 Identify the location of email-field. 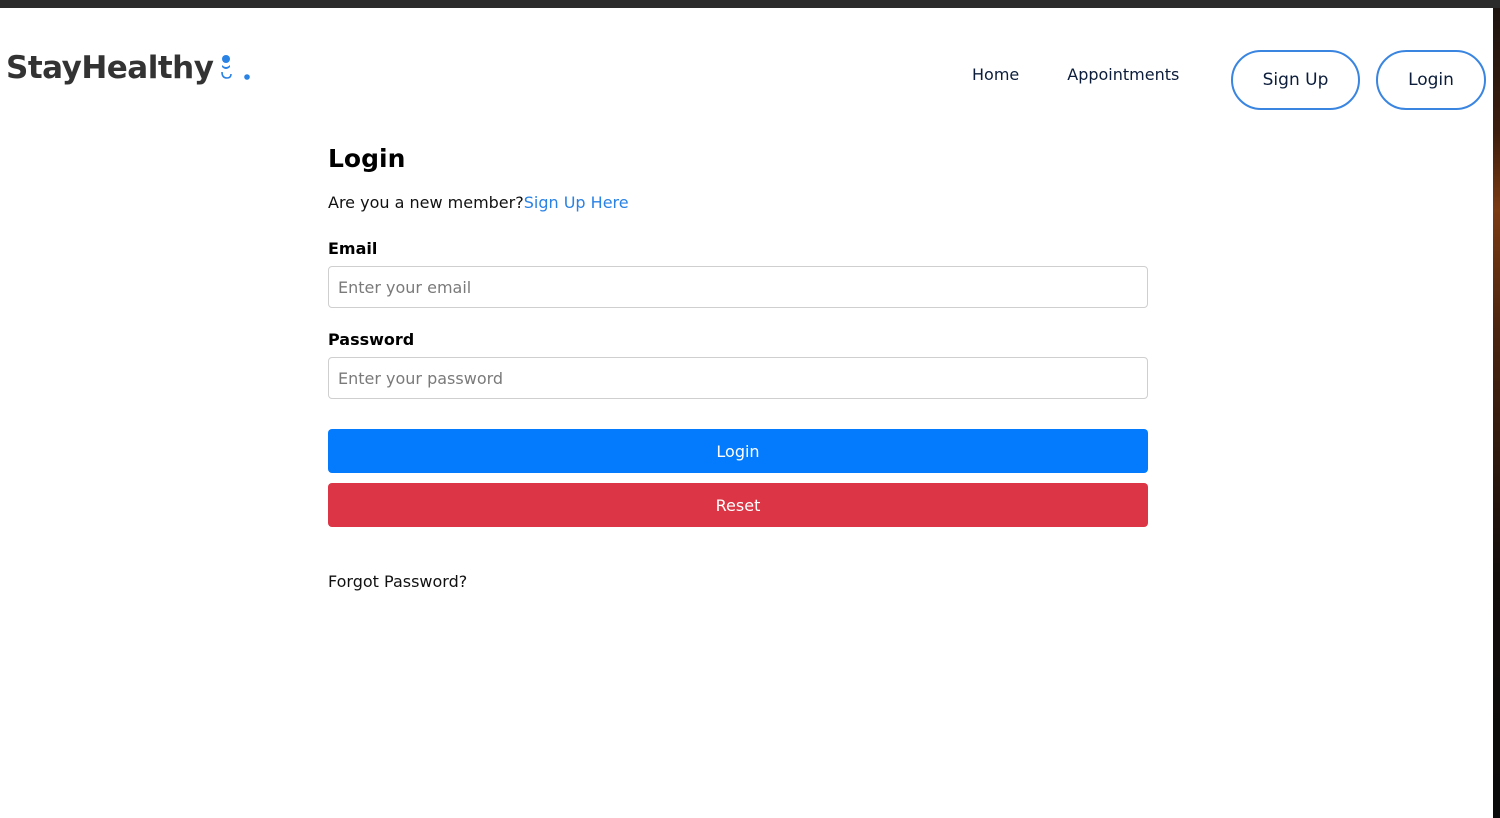
(738, 287).